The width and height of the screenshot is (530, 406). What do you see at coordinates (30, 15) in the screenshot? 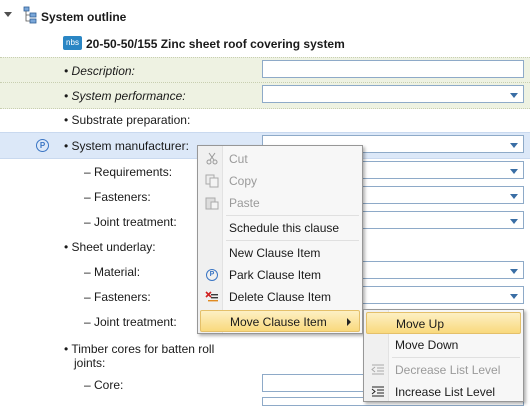
I see `tree-outline-icon` at bounding box center [30, 15].